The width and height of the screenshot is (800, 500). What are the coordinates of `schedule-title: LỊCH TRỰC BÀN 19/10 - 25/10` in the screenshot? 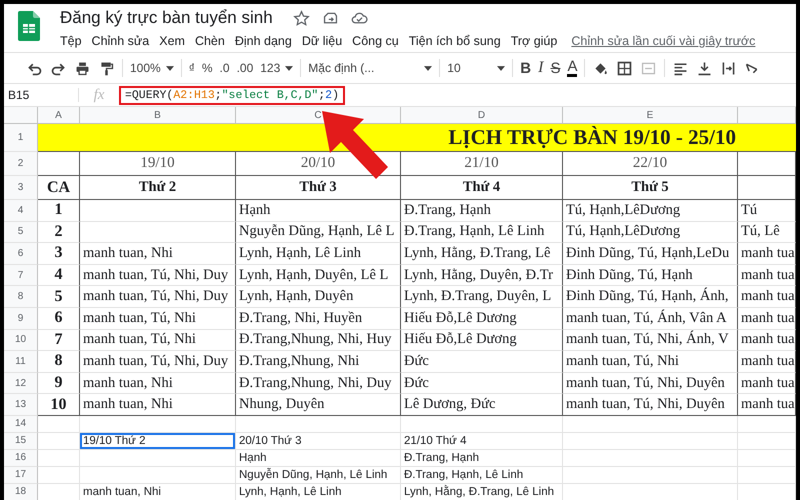 It's located at (592, 137).